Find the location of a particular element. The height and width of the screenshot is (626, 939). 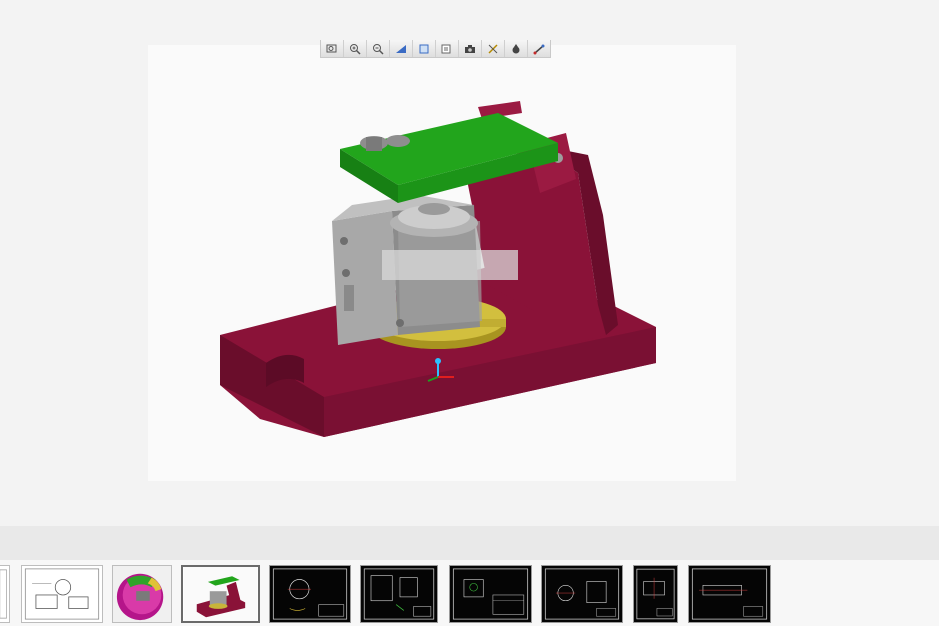

view-orientation-icon is located at coordinates (401, 48).